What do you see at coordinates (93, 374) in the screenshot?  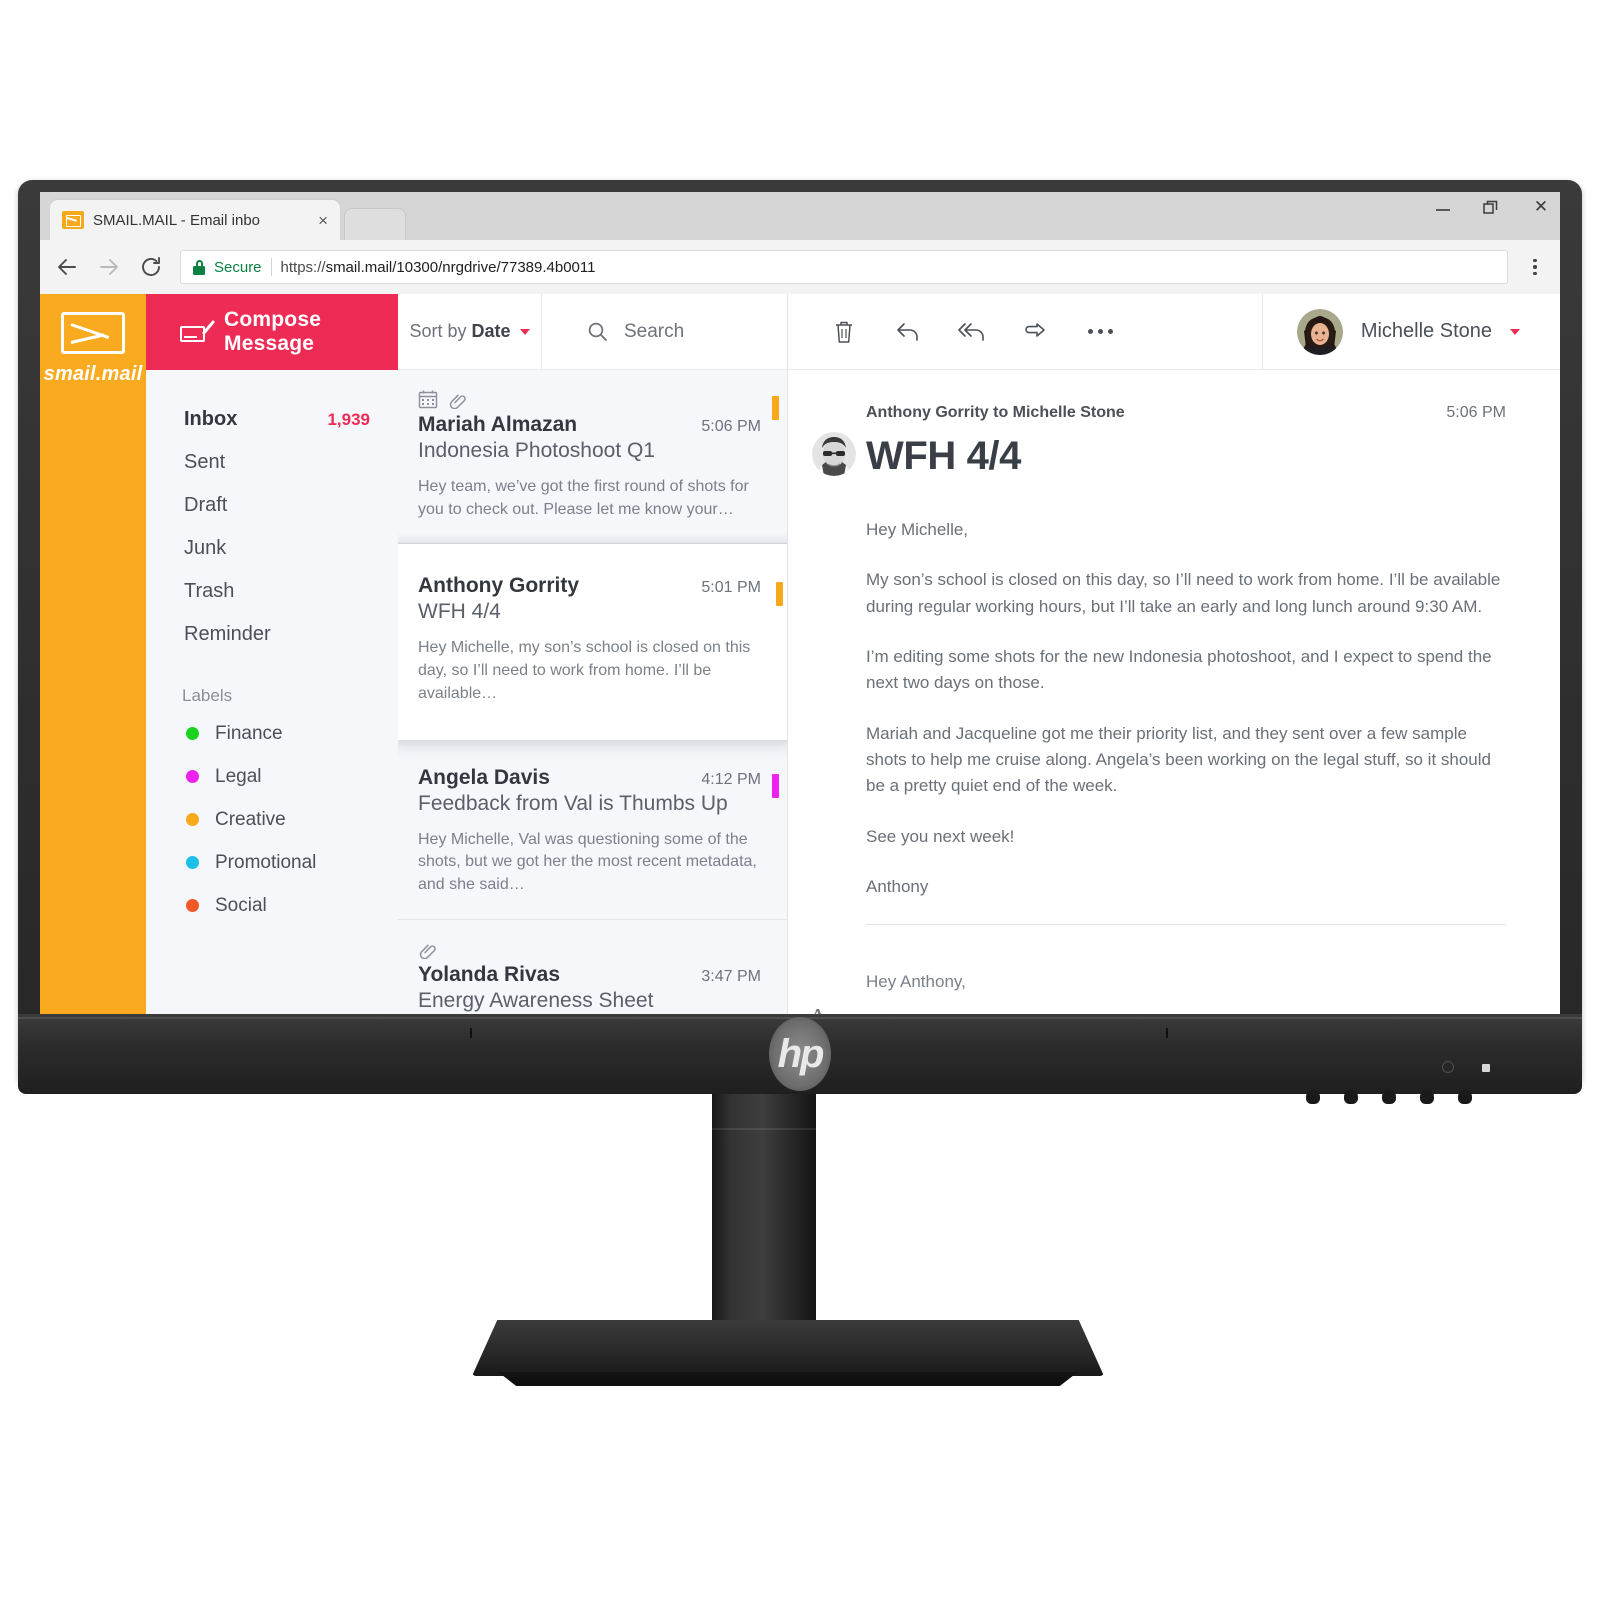 I see `brand-name: smail.mail` at bounding box center [93, 374].